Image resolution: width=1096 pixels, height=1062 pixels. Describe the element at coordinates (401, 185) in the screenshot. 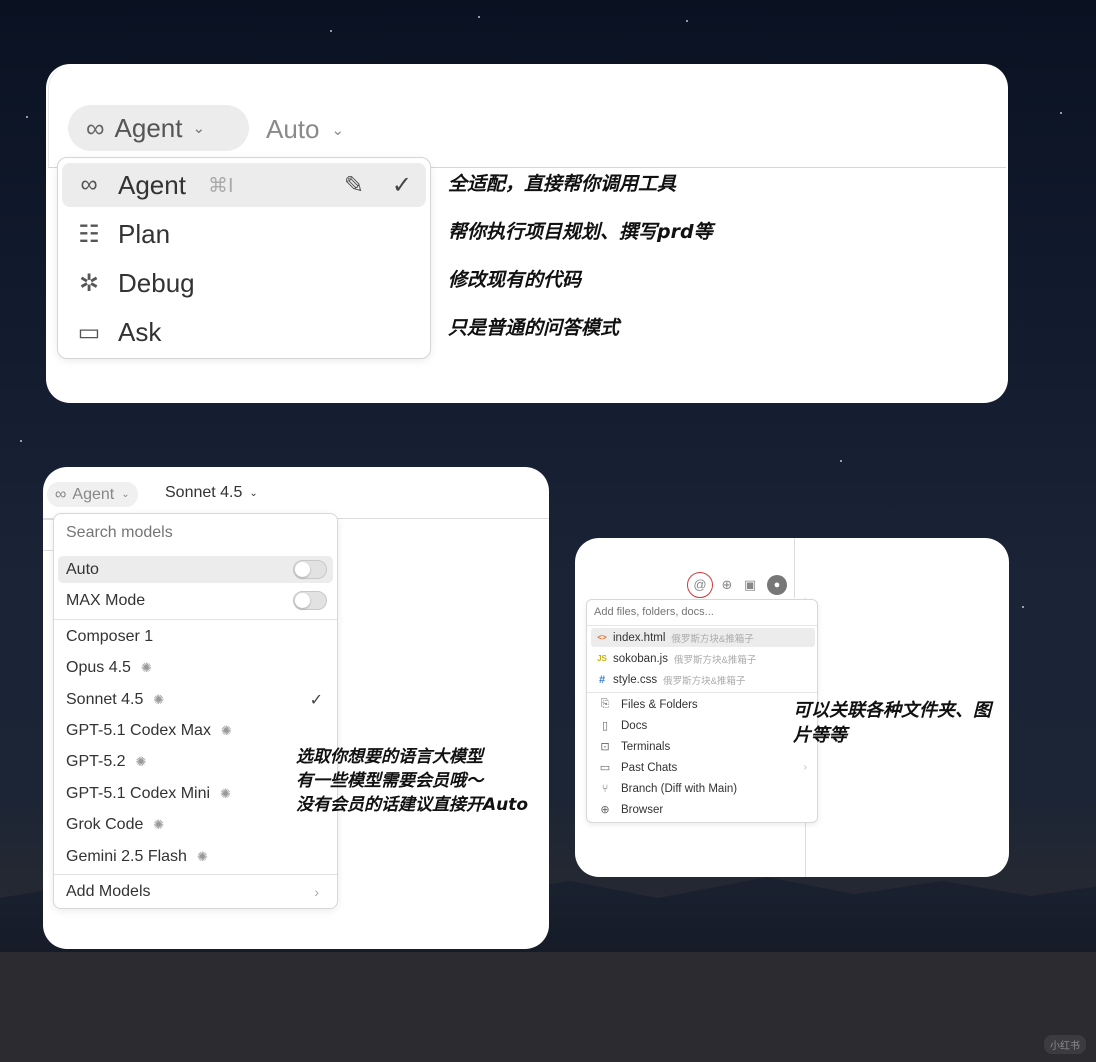

I see `checkmark-icon: ✓` at that location.